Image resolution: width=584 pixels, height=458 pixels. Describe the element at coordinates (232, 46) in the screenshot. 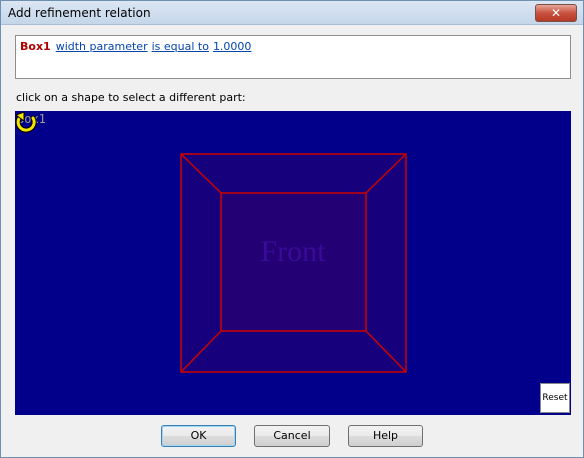

I see `value-link: 1.0000` at that location.